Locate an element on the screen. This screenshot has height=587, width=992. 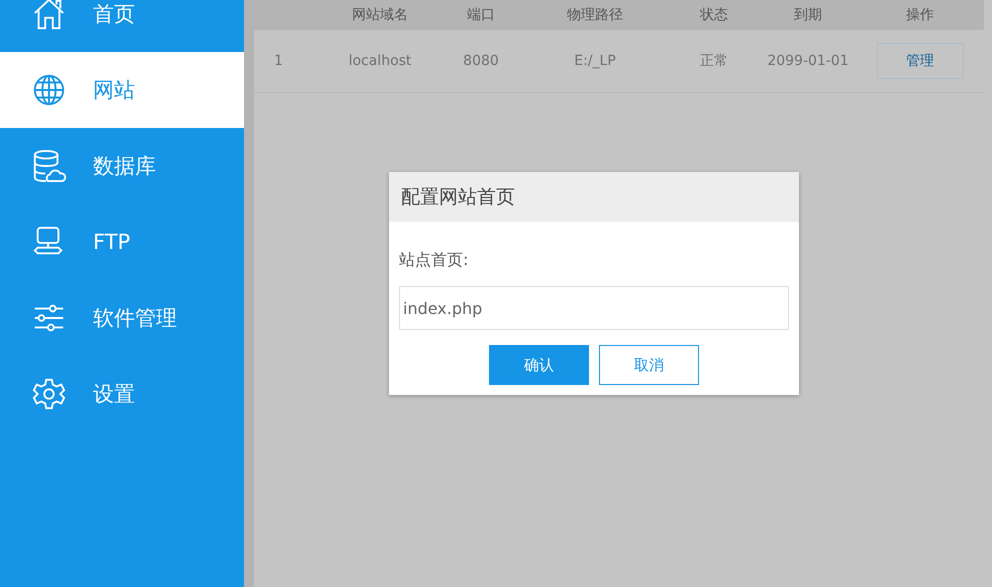
table-cell-text: localhost is located at coordinates (380, 61).